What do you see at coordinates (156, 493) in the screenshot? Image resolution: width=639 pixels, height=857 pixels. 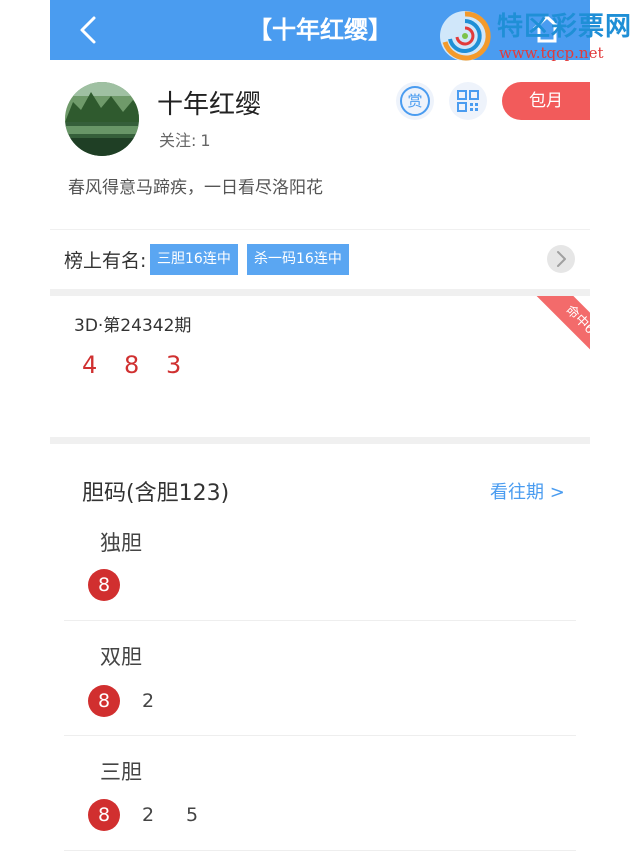 I see `danma-title: 胆码(含胆123)` at bounding box center [156, 493].